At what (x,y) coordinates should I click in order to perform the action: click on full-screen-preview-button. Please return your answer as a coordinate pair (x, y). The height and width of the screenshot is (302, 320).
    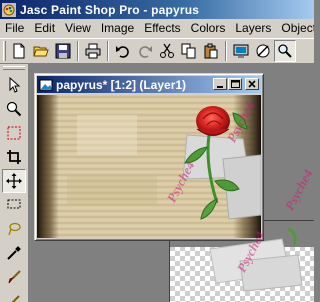
    Looking at the image, I should click on (241, 51).